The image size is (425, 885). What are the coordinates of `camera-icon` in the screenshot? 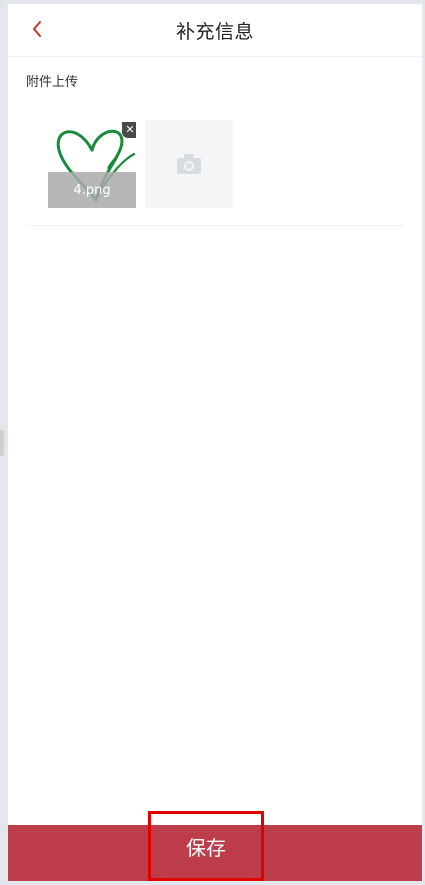 It's located at (189, 164).